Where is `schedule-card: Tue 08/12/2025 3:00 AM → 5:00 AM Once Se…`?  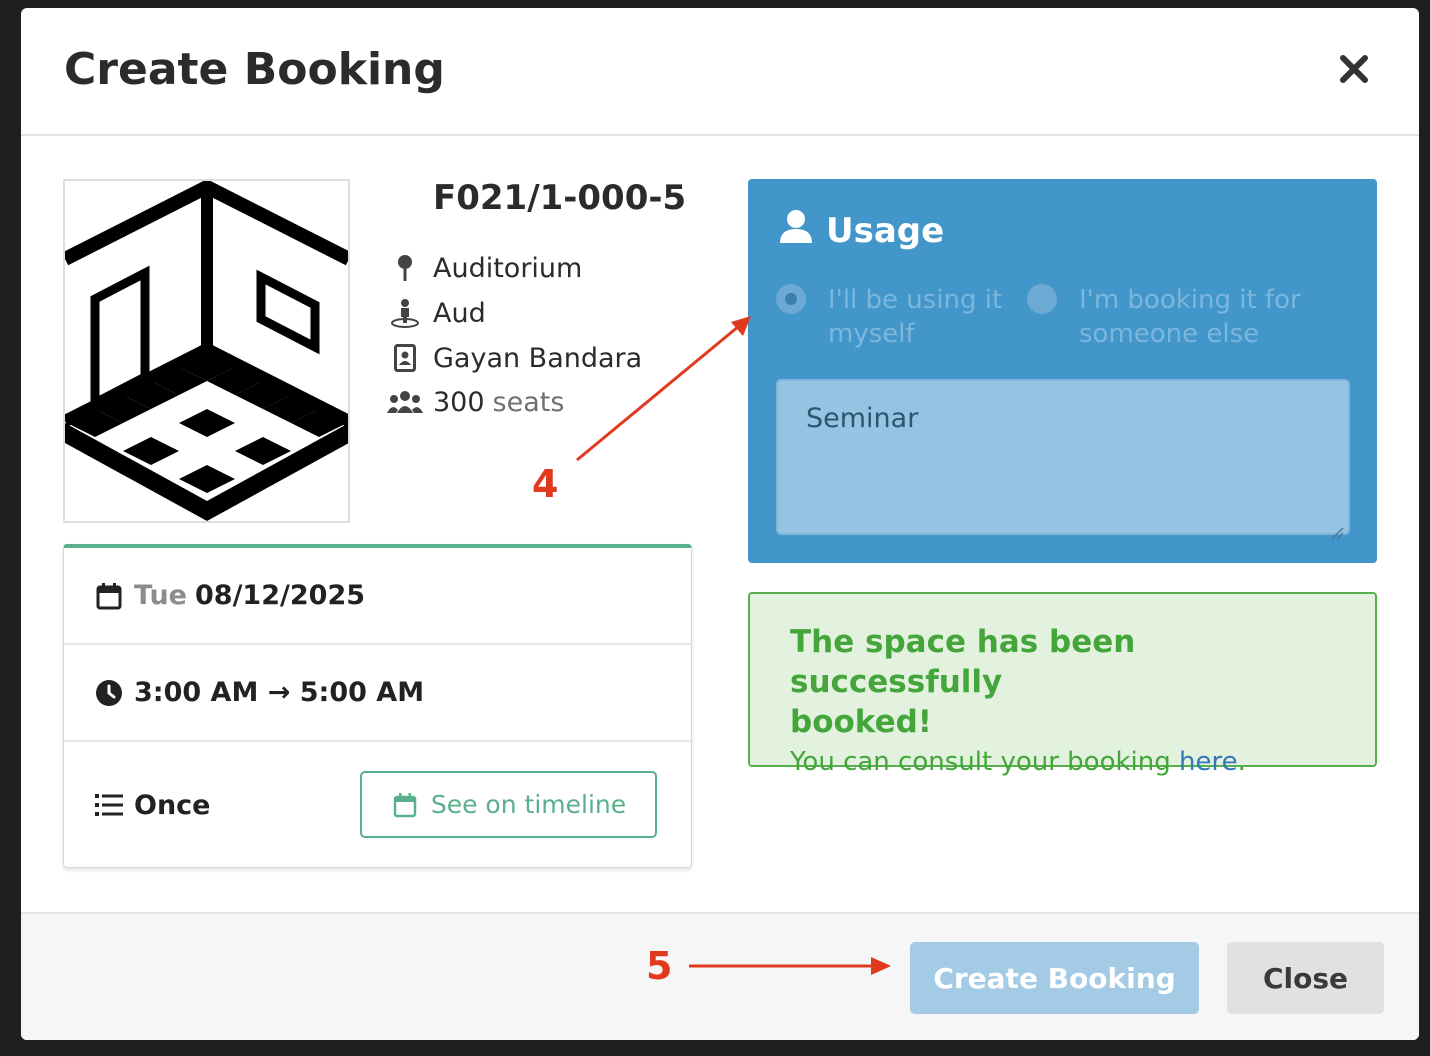 schedule-card: Tue 08/12/2025 3:00 AM → 5:00 AM Once Se… is located at coordinates (377, 706).